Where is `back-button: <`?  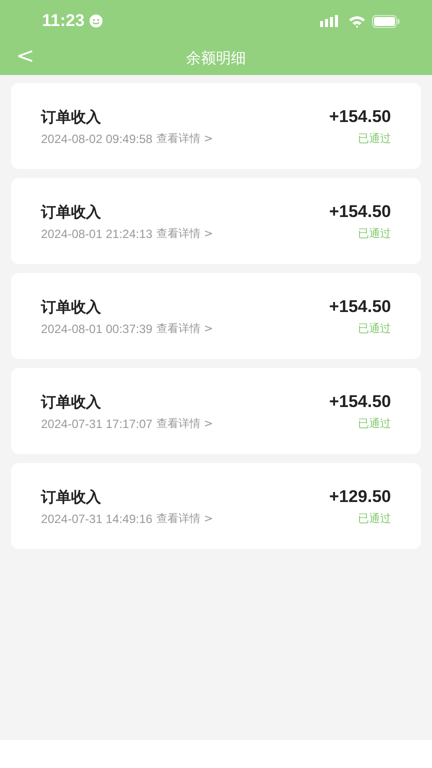
back-button: < is located at coordinates (25, 57).